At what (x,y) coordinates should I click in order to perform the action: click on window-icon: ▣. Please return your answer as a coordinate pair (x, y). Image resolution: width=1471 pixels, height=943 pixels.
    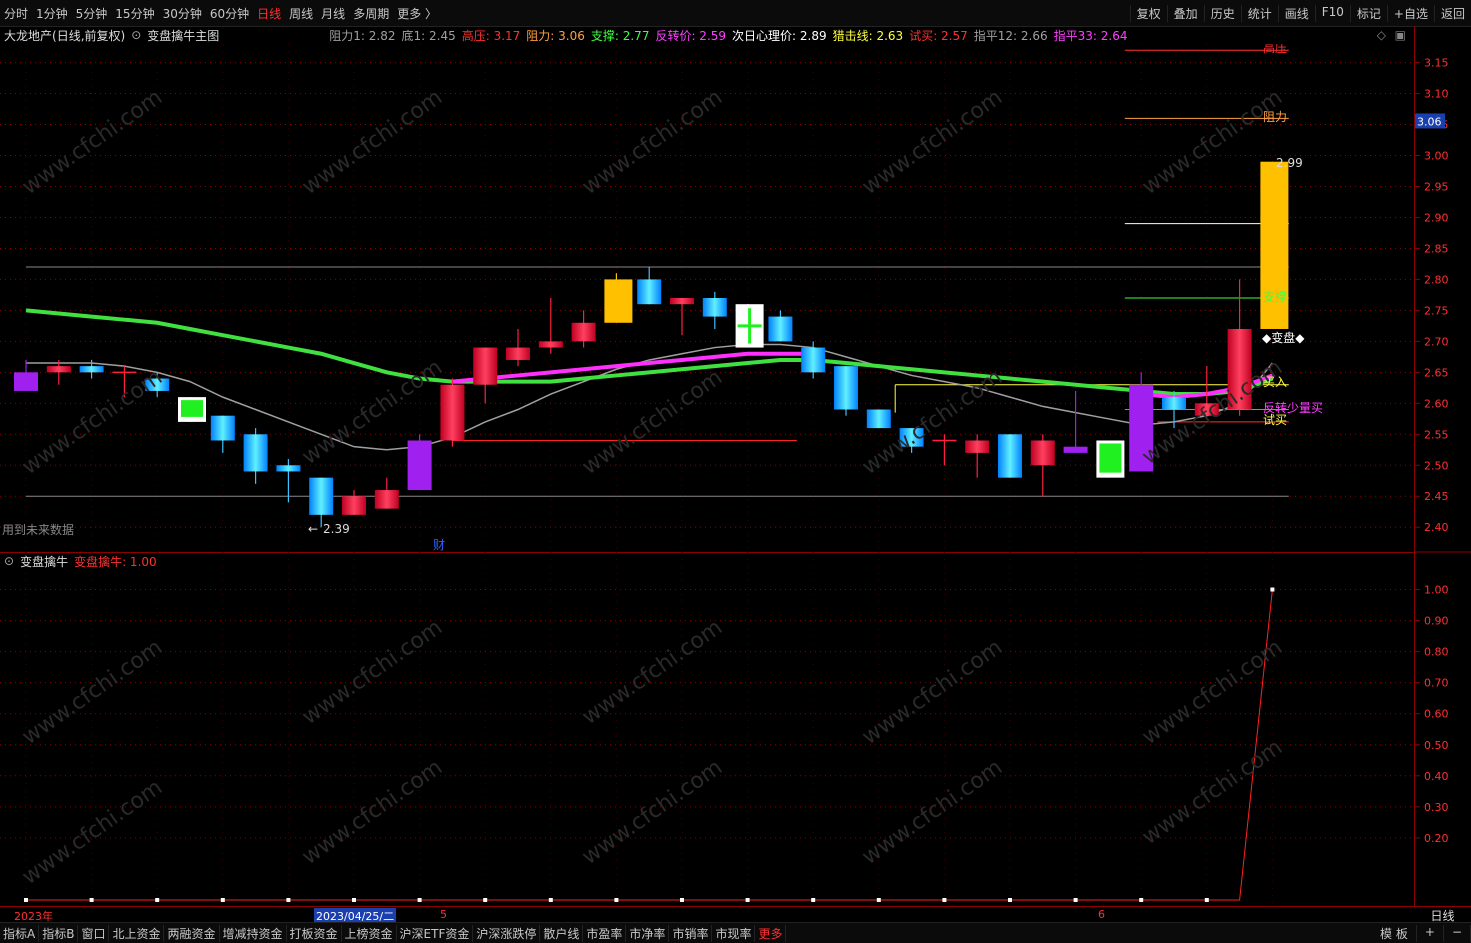
    Looking at the image, I should click on (1400, 35).